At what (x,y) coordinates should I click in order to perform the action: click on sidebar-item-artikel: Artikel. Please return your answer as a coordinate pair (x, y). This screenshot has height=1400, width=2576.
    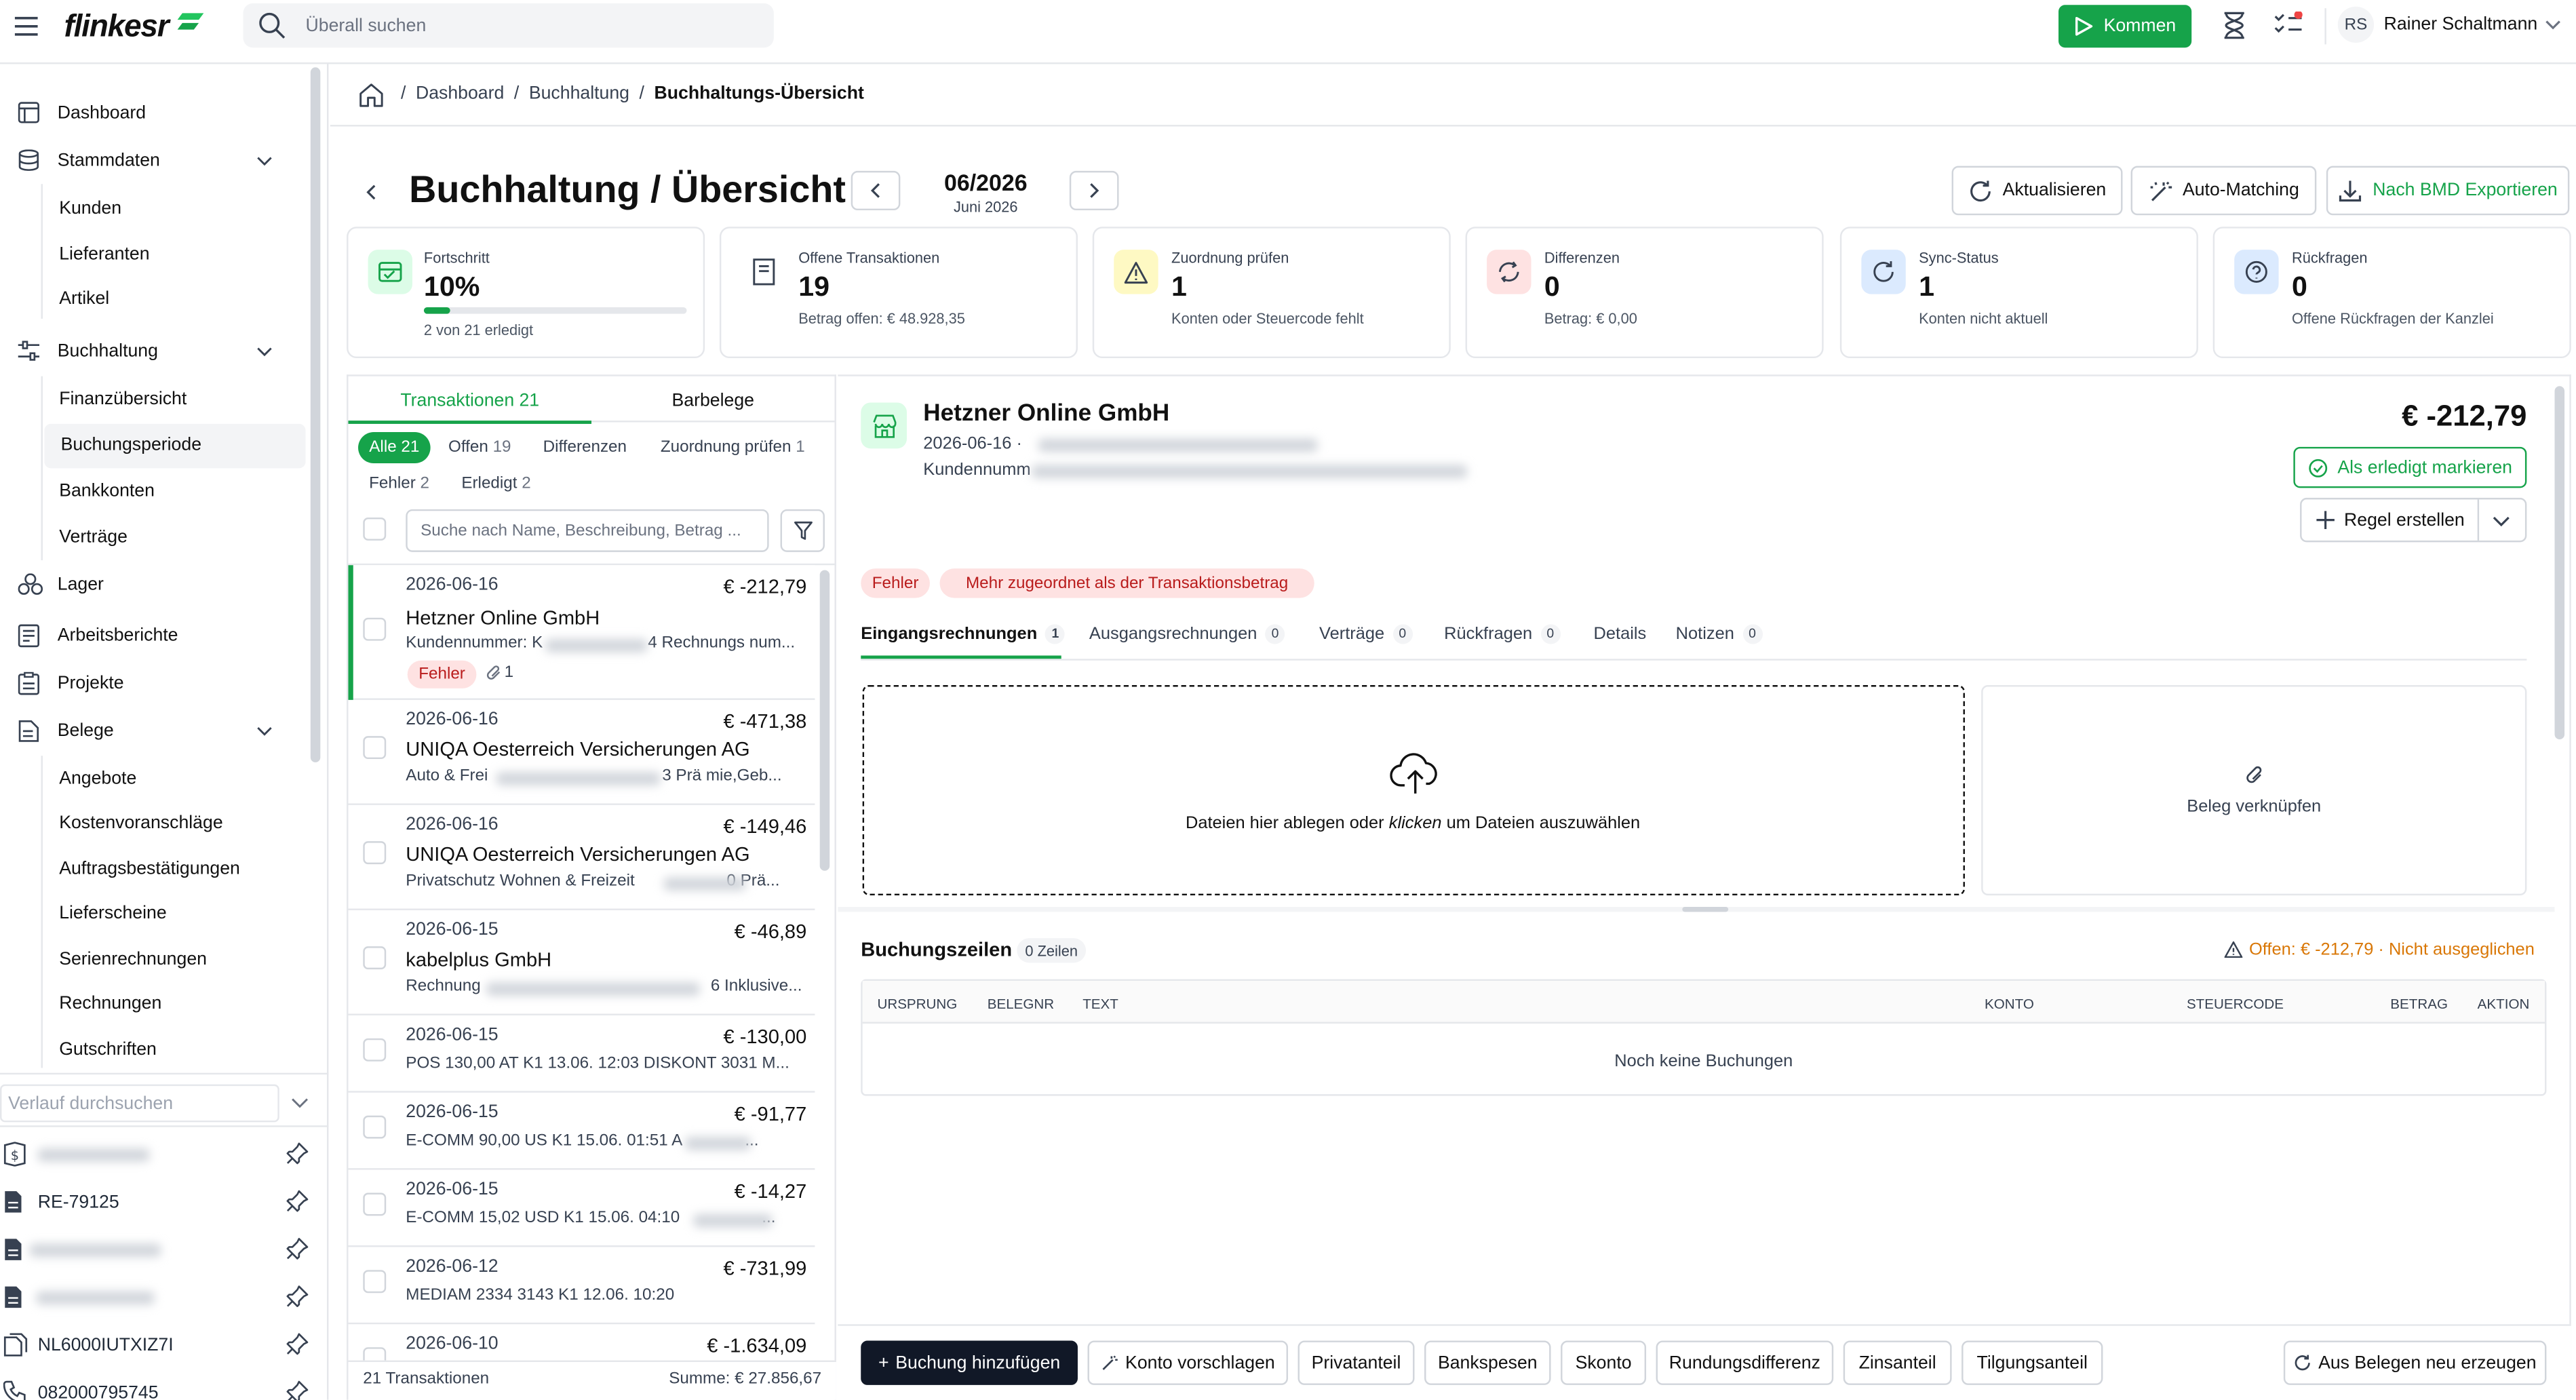
    Looking at the image, I should click on (84, 299).